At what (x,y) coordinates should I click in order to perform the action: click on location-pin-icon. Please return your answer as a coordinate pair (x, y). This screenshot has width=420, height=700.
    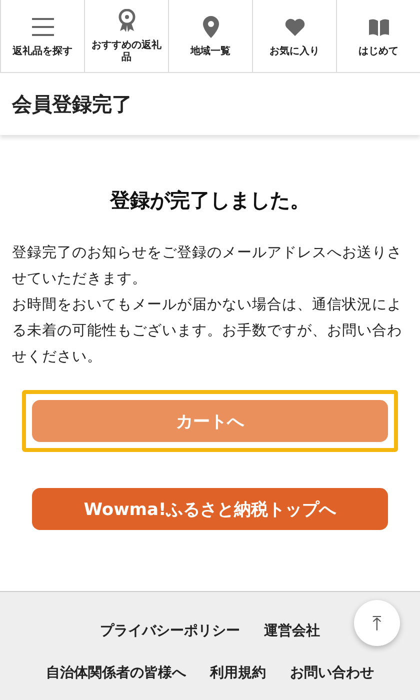
    Looking at the image, I should click on (210, 27).